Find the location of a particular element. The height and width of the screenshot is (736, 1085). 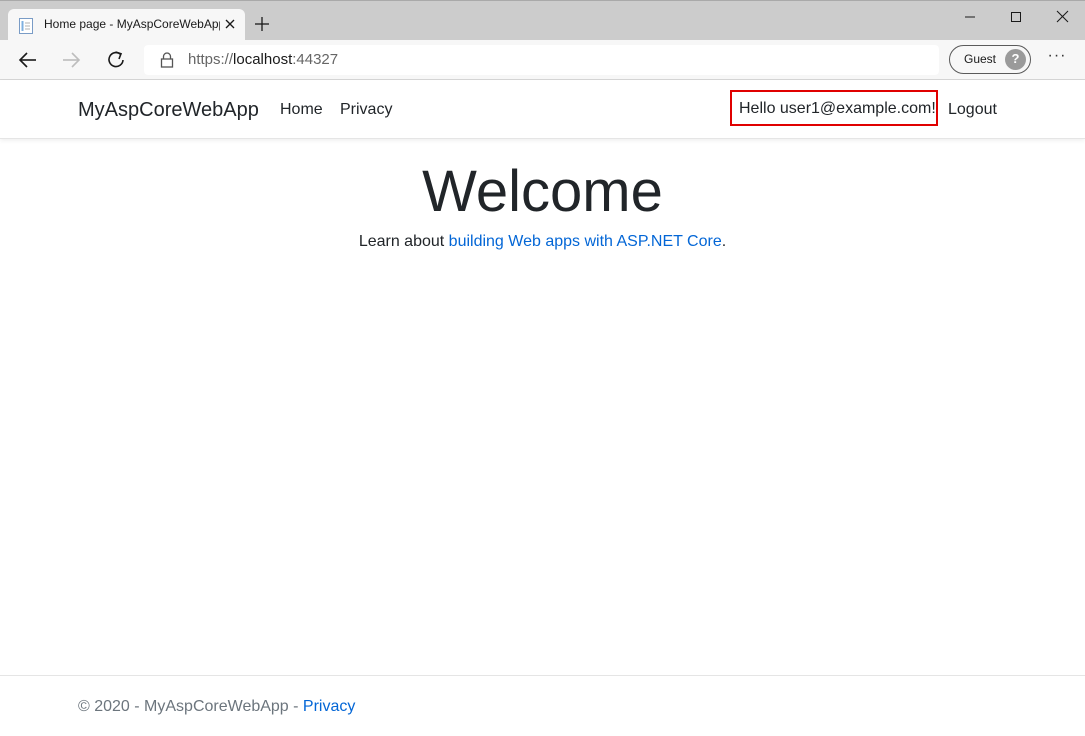

footer-text: © 2020 - MyAspCoreWebApp - Privacy is located at coordinates (216, 707).